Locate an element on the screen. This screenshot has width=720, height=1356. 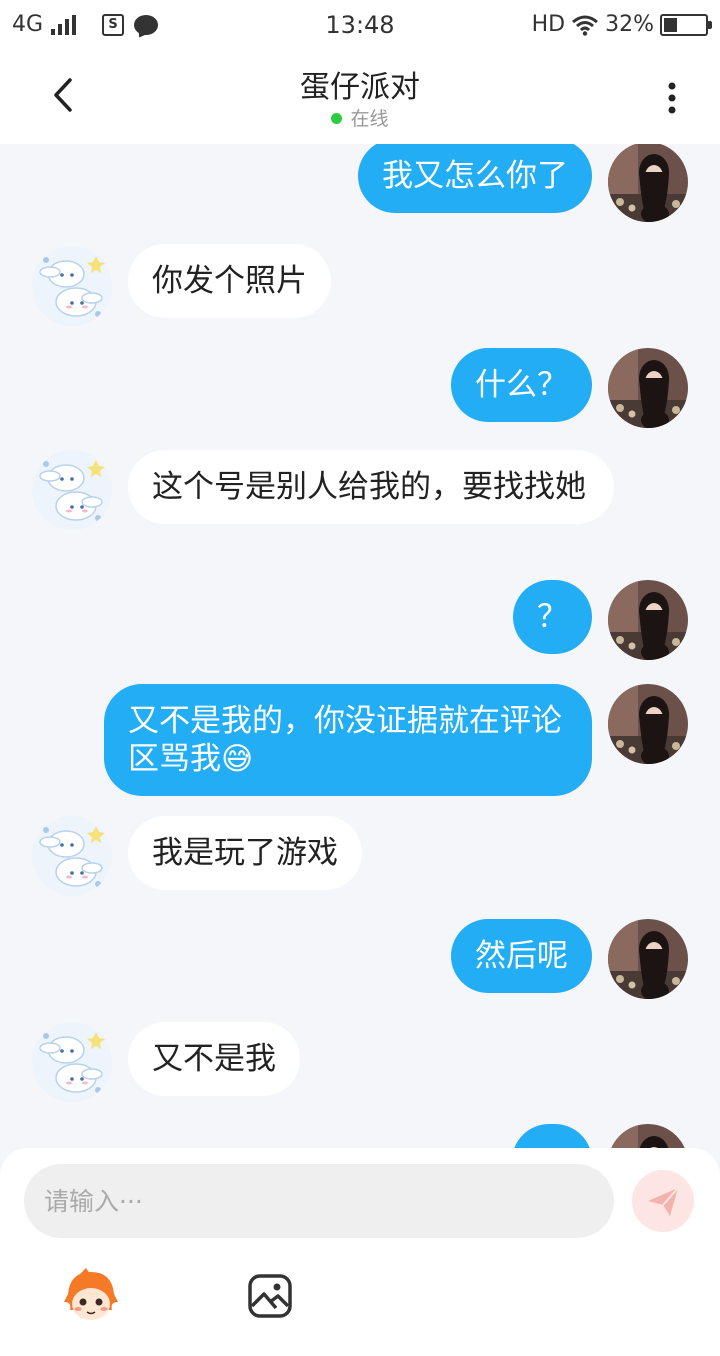
outgoing-message-bubble: 又不是我的，你没证据就在评论区骂我😅 is located at coordinates (348, 740).